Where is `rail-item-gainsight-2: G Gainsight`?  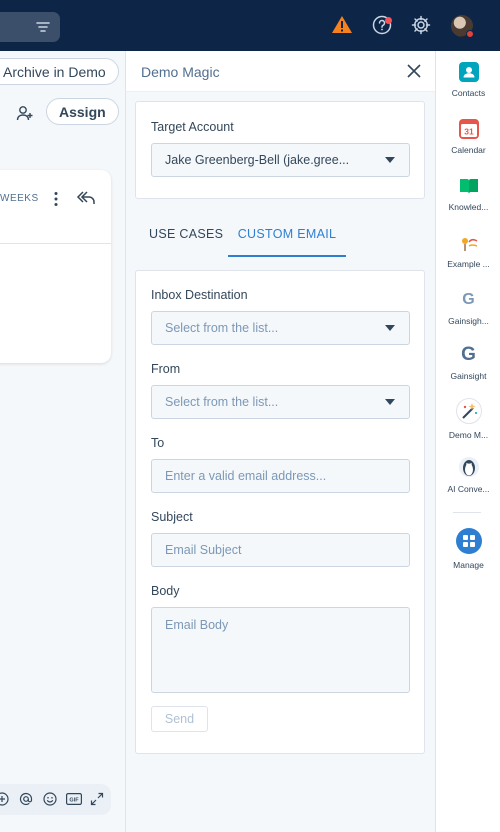 rail-item-gainsight-2: G Gainsight is located at coordinates (468, 363).